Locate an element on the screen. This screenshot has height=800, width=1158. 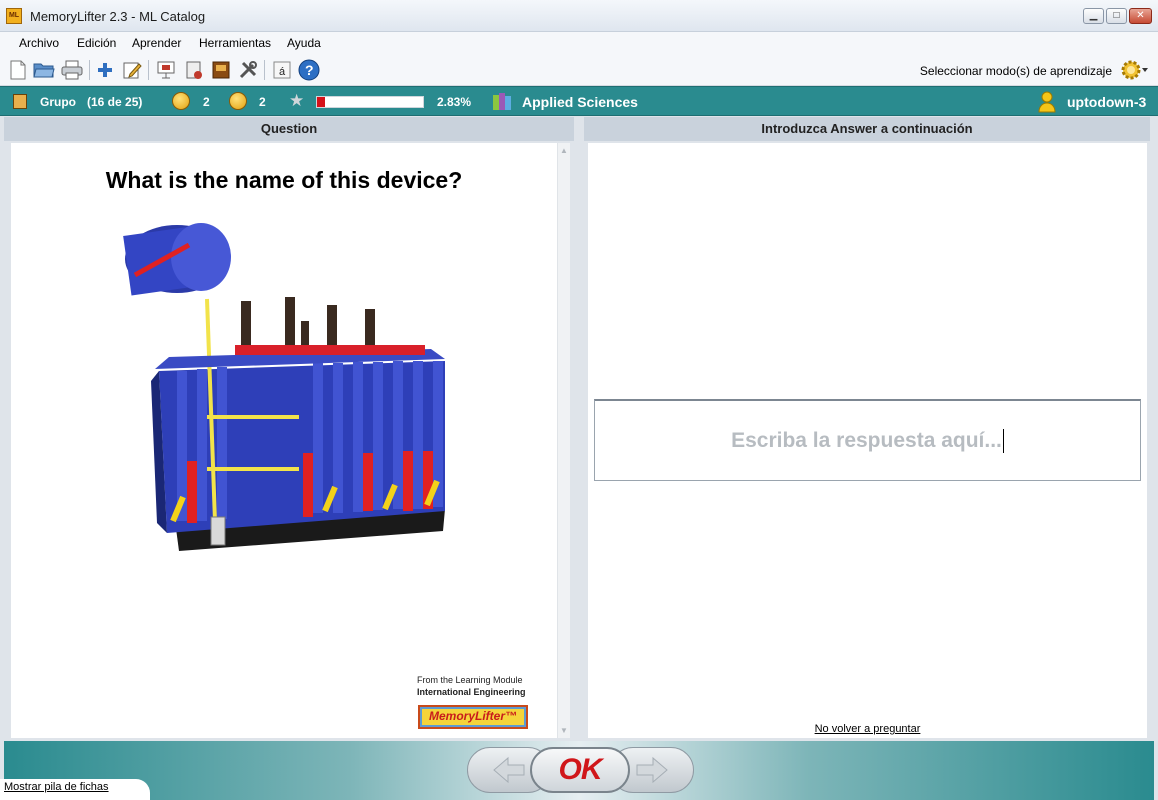
happy-smiley-icon is located at coordinates (181, 101).